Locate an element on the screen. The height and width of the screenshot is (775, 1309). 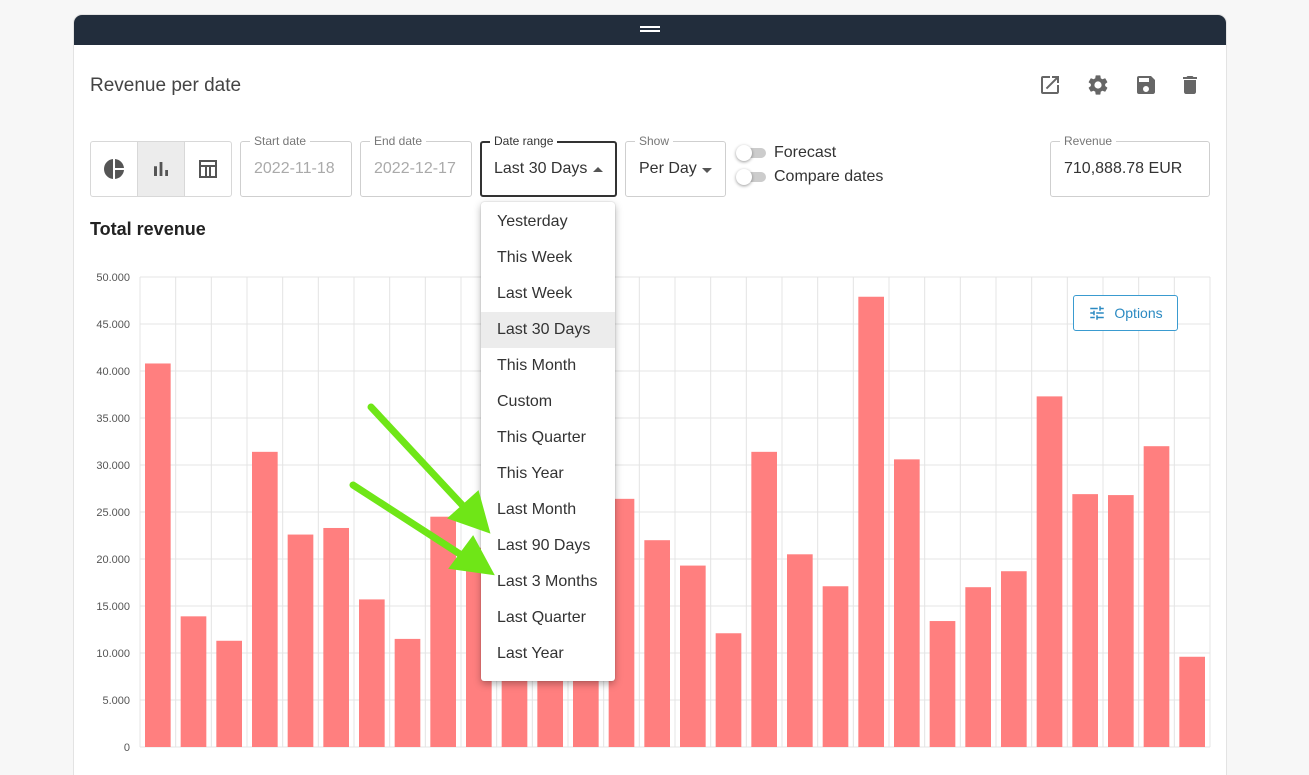
chart-type-switcher is located at coordinates (161, 169).